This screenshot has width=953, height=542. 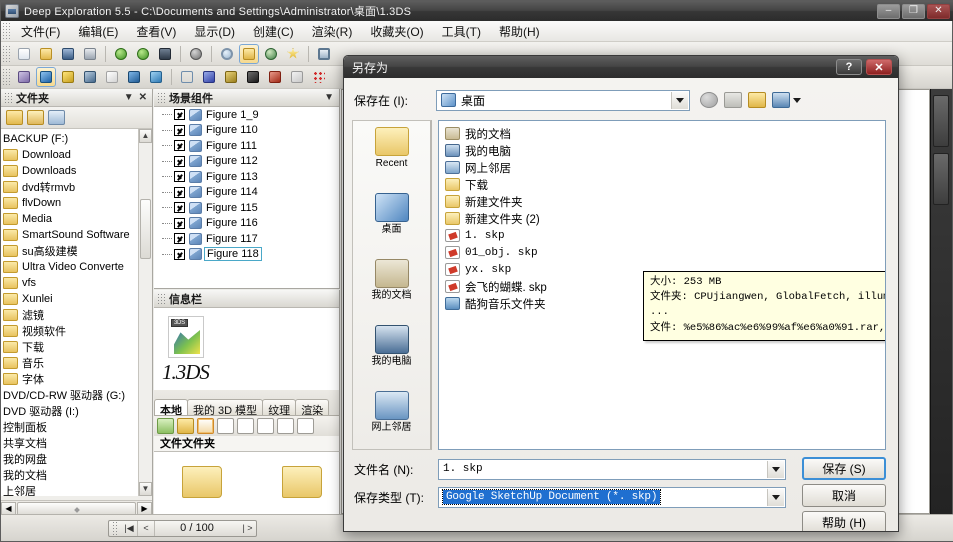 What do you see at coordinates (250, 239) in the screenshot?
I see `scene-item: Figure 117` at bounding box center [250, 239].